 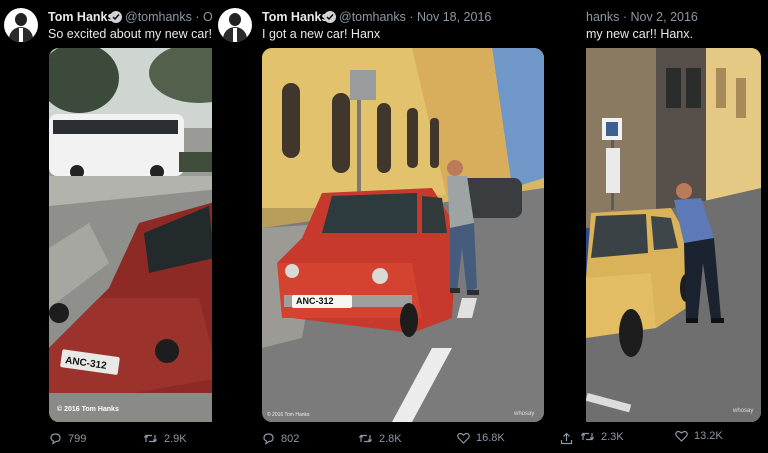 I want to click on retweet-button: 2.9K, so click(x=165, y=438).